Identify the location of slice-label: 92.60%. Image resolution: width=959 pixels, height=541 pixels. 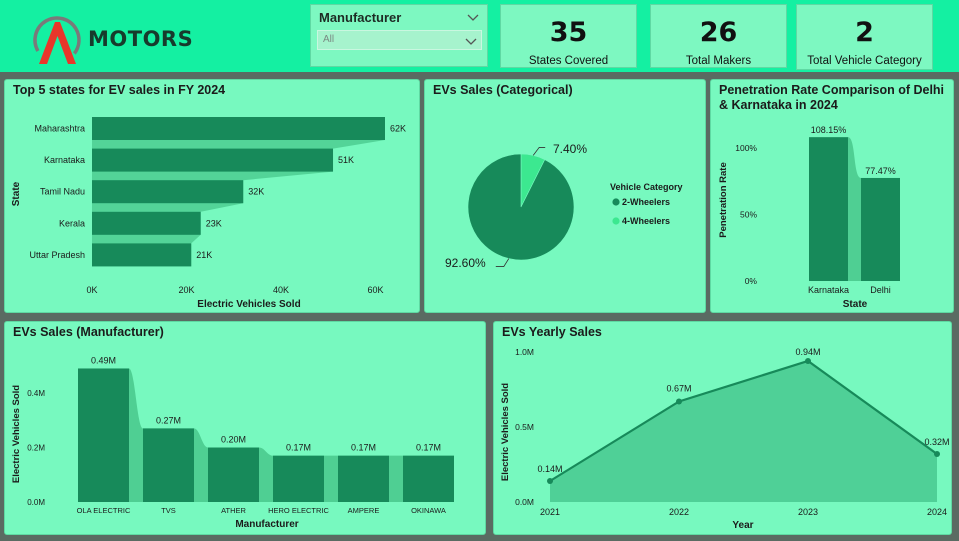
(465, 263).